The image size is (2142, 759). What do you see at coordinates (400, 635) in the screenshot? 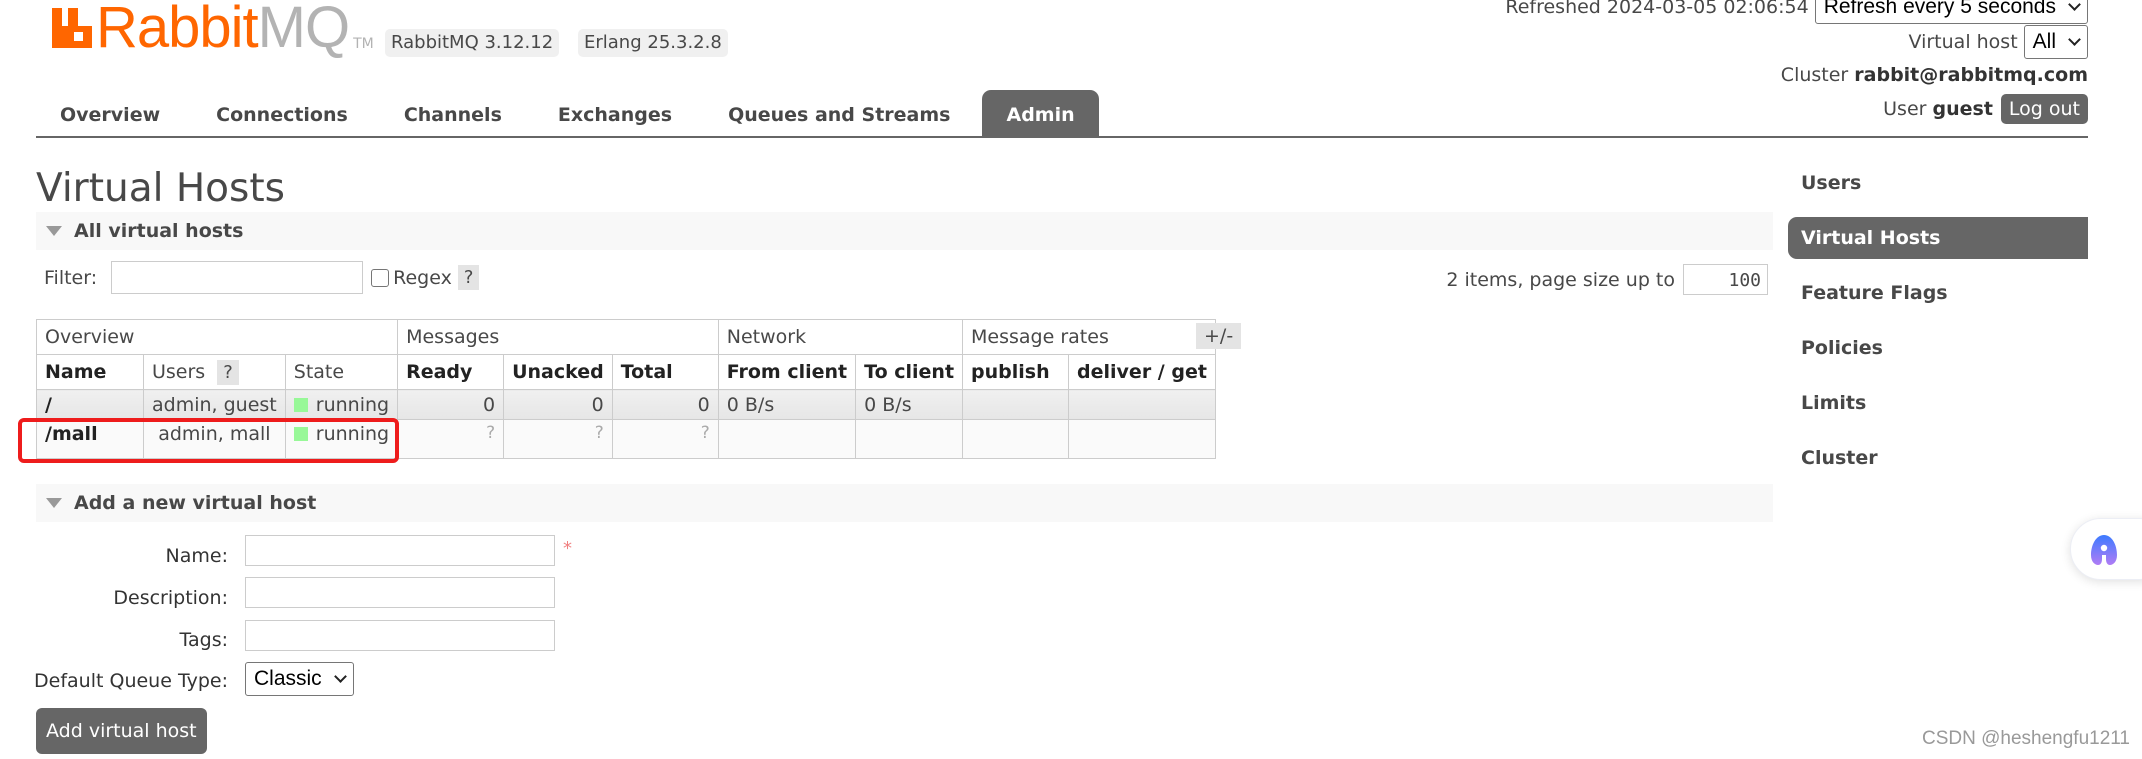
I see `tags-input` at bounding box center [400, 635].